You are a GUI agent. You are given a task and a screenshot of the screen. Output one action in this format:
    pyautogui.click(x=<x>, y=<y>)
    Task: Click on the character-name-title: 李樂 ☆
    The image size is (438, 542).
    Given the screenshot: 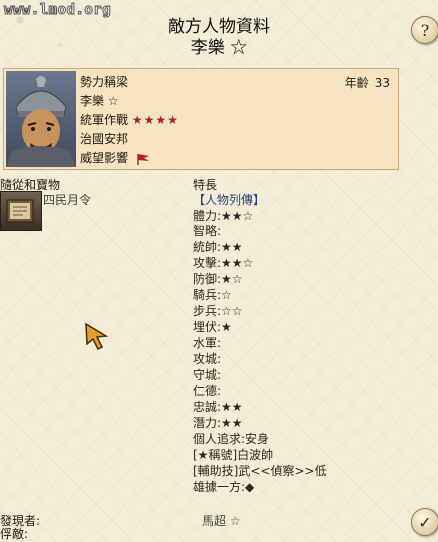 What is the action you would take?
    pyautogui.click(x=219, y=48)
    